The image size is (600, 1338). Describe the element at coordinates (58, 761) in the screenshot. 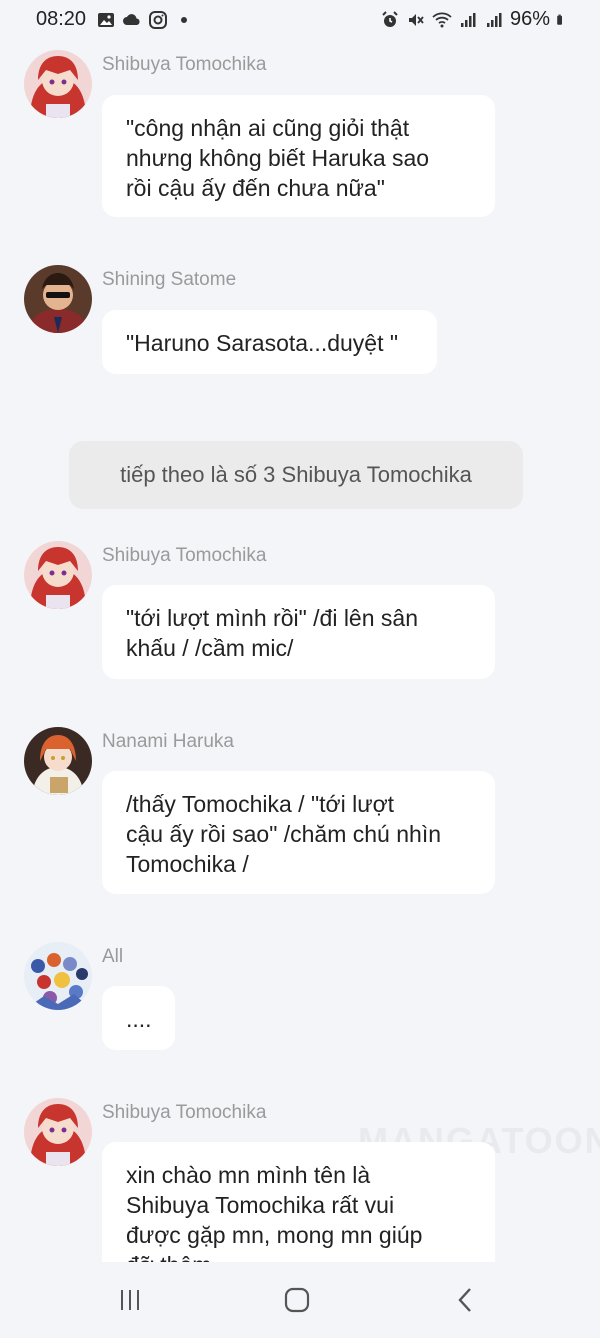

I see `avatar-haruka` at that location.